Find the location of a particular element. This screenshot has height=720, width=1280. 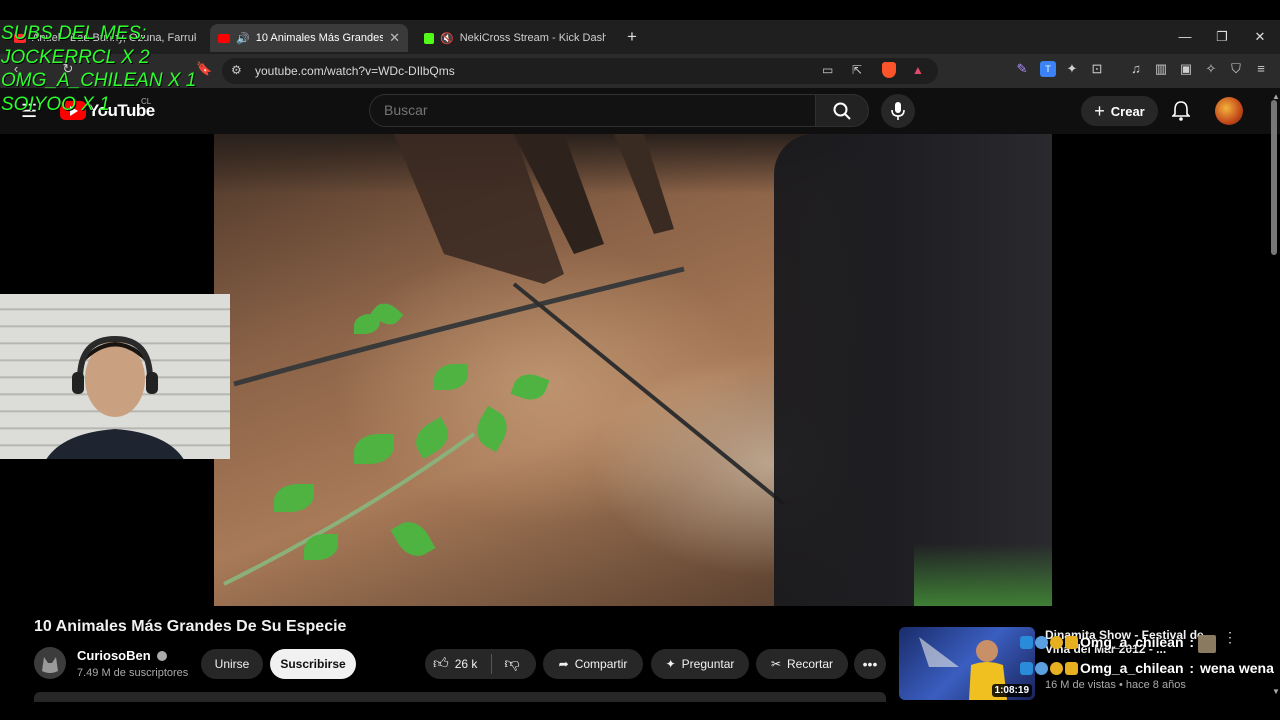

create-label: Crear is located at coordinates (1127, 111).